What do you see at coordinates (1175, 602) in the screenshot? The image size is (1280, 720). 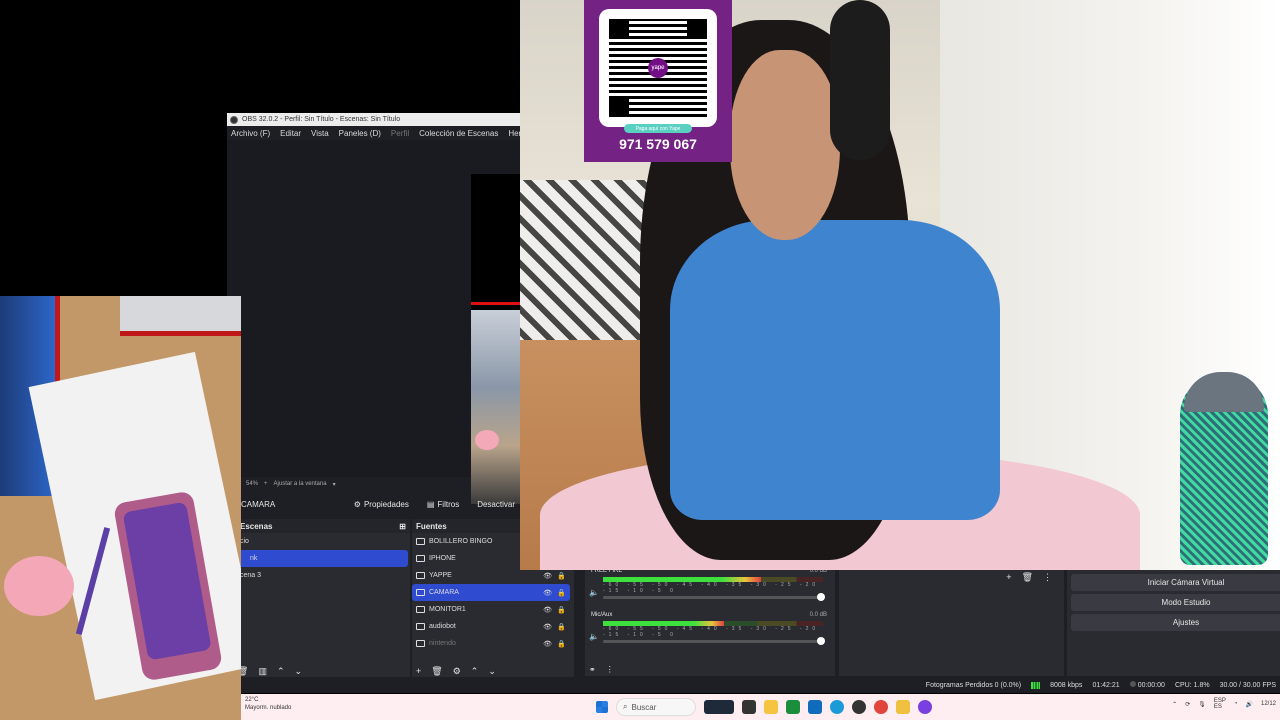 I see `studio-mode-button: Modo Estudio` at bounding box center [1175, 602].